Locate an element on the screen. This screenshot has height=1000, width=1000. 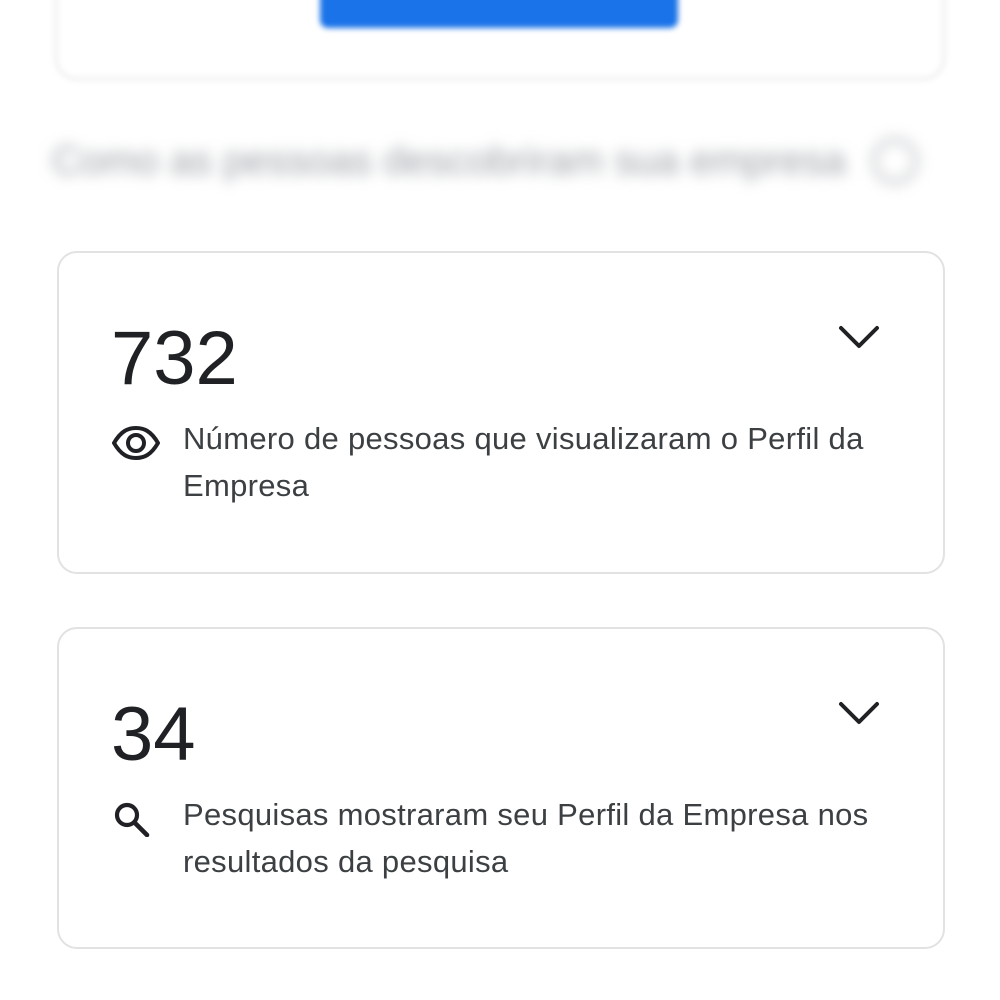
section-title: Como as pessoas descobriram sua empresa is located at coordinates (449, 160).